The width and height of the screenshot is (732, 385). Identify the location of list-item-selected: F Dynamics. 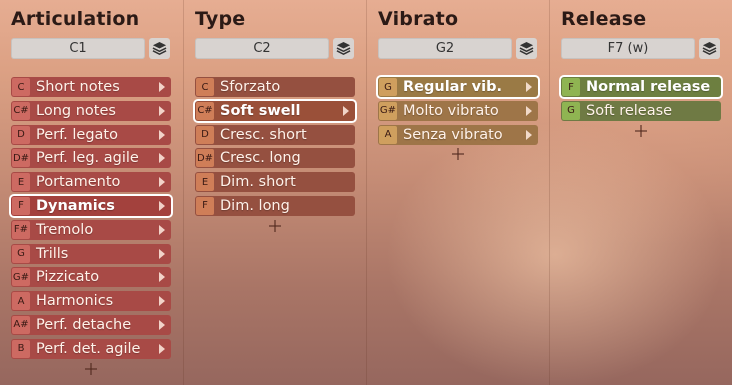
(91, 205).